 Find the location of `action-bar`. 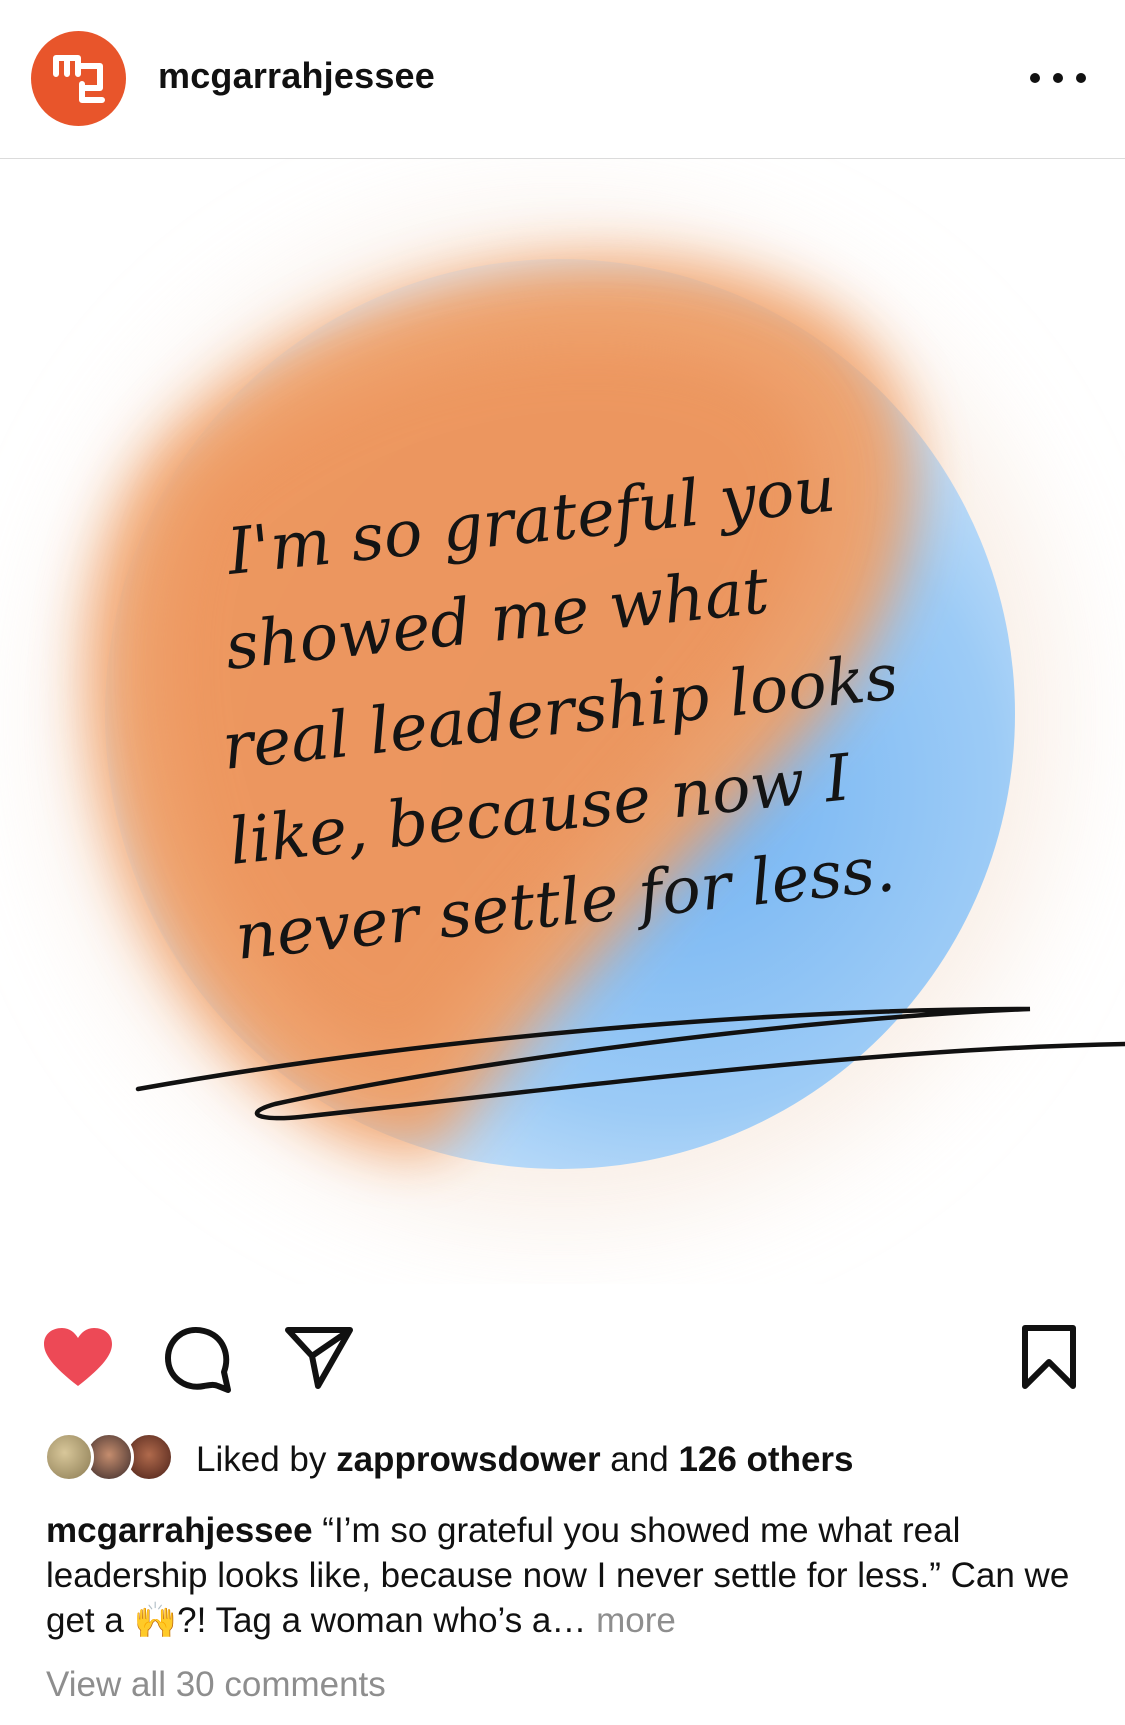

action-bar is located at coordinates (562, 1355).